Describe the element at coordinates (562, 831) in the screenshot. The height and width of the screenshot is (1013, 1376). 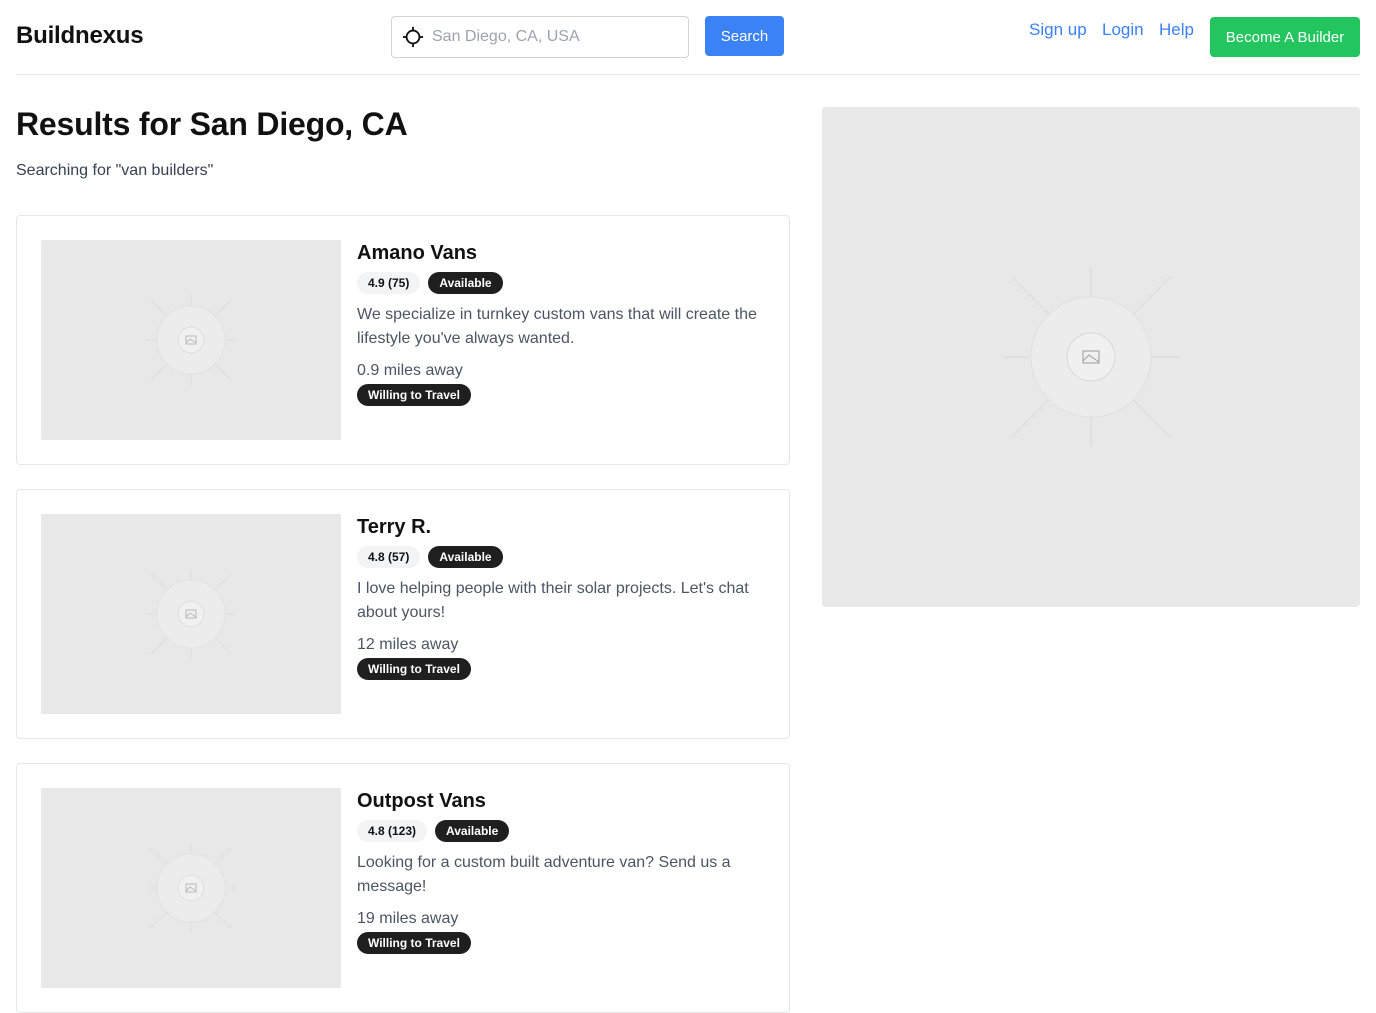
I see `builder-badges: 4.8 (123) Available` at that location.